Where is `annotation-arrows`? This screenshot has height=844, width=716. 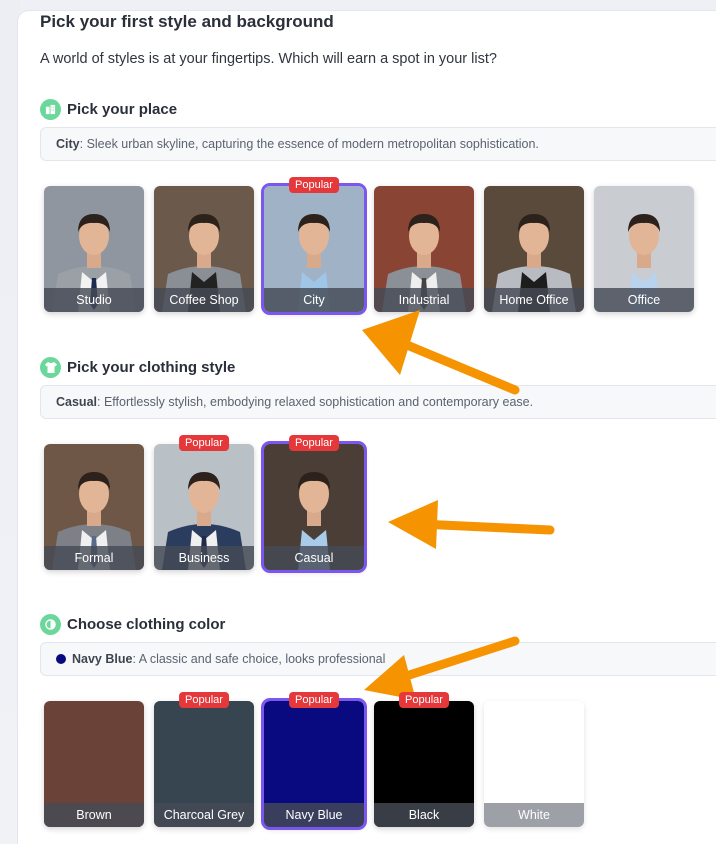 annotation-arrows is located at coordinates (458, 505).